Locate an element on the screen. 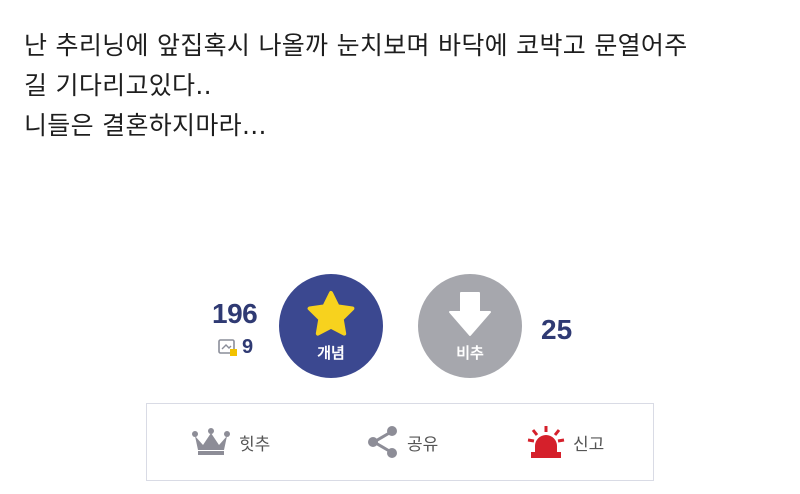 The image size is (800, 494). upvote-label: 개념 is located at coordinates (331, 353).